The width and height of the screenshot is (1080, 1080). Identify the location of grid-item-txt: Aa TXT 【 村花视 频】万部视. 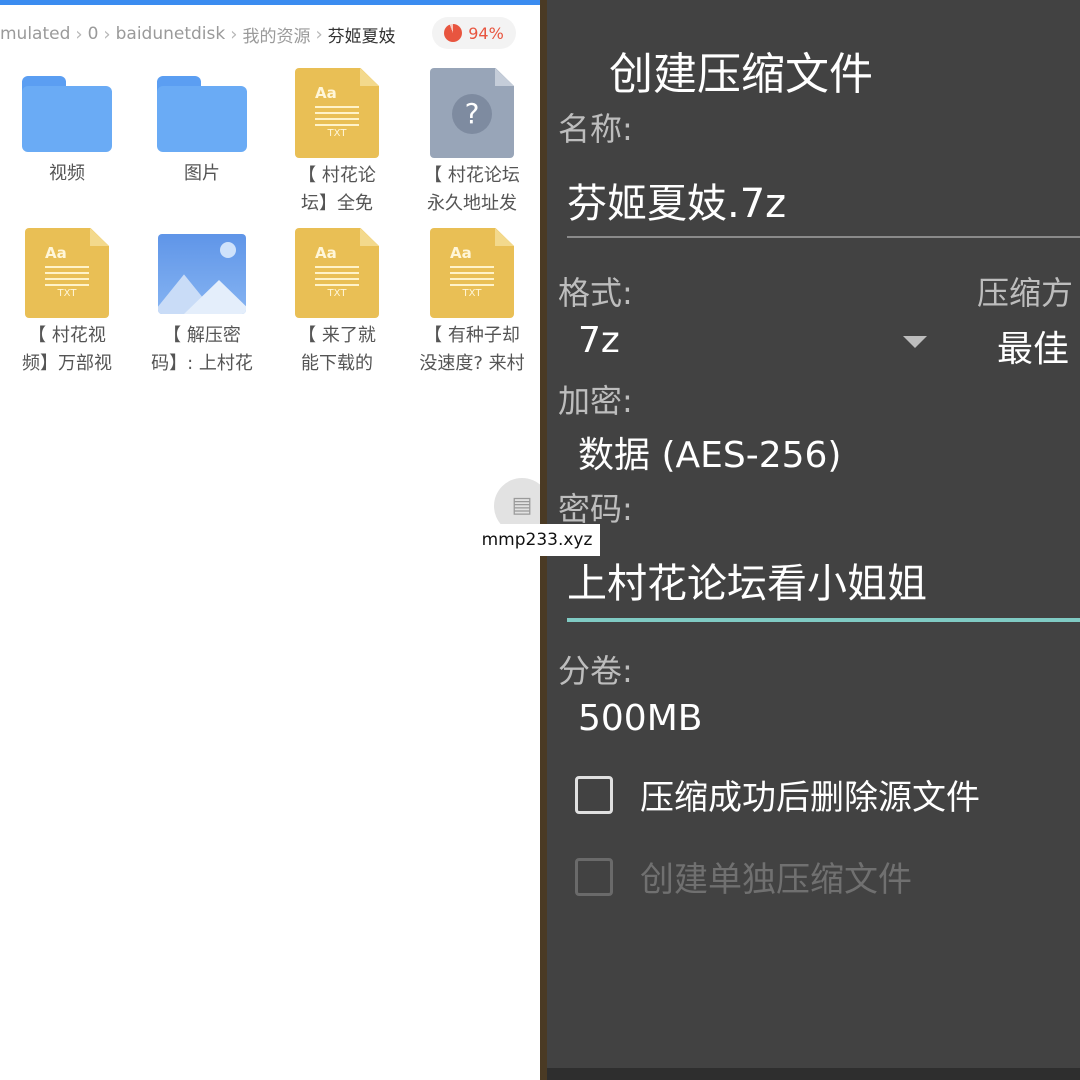
(67, 303).